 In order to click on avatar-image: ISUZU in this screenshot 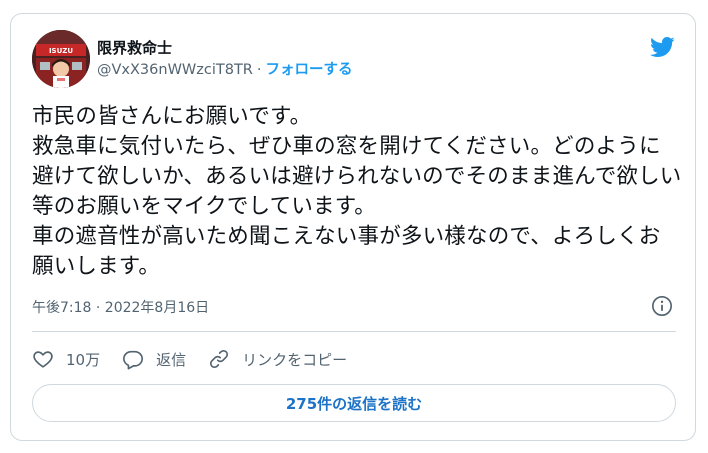, I will do `click(61, 59)`.